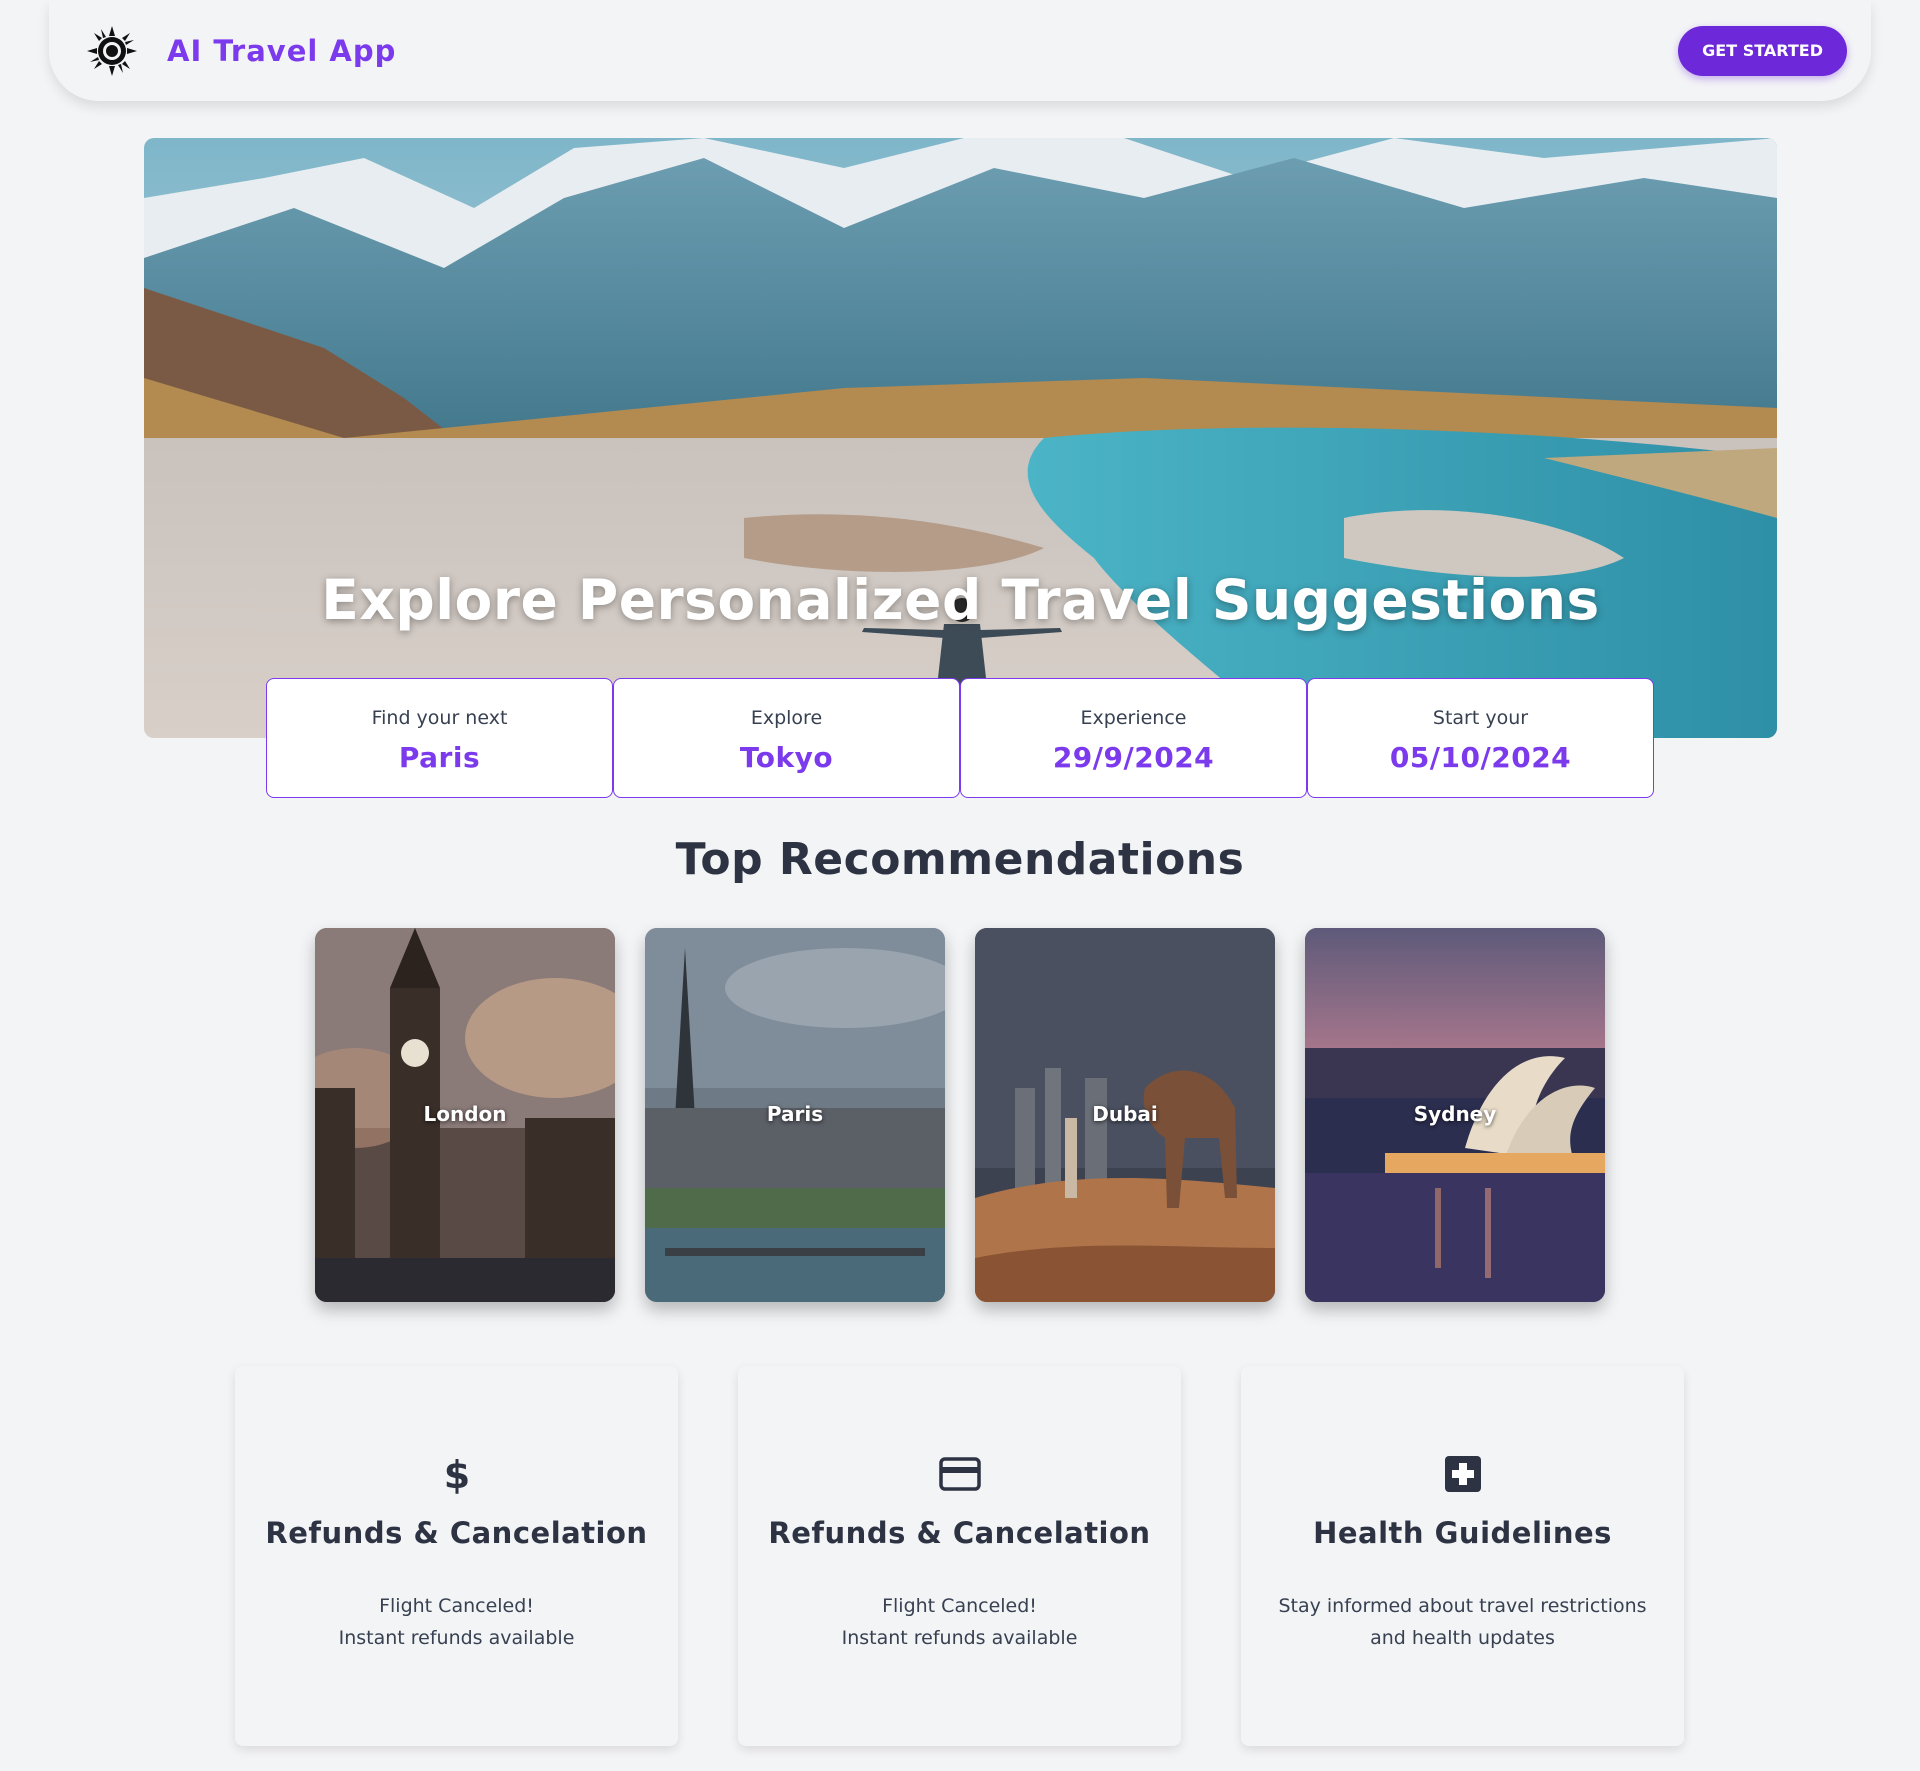 This screenshot has width=1920, height=1771. What do you see at coordinates (112, 50) in the screenshot?
I see `sun-eclipse-icon` at bounding box center [112, 50].